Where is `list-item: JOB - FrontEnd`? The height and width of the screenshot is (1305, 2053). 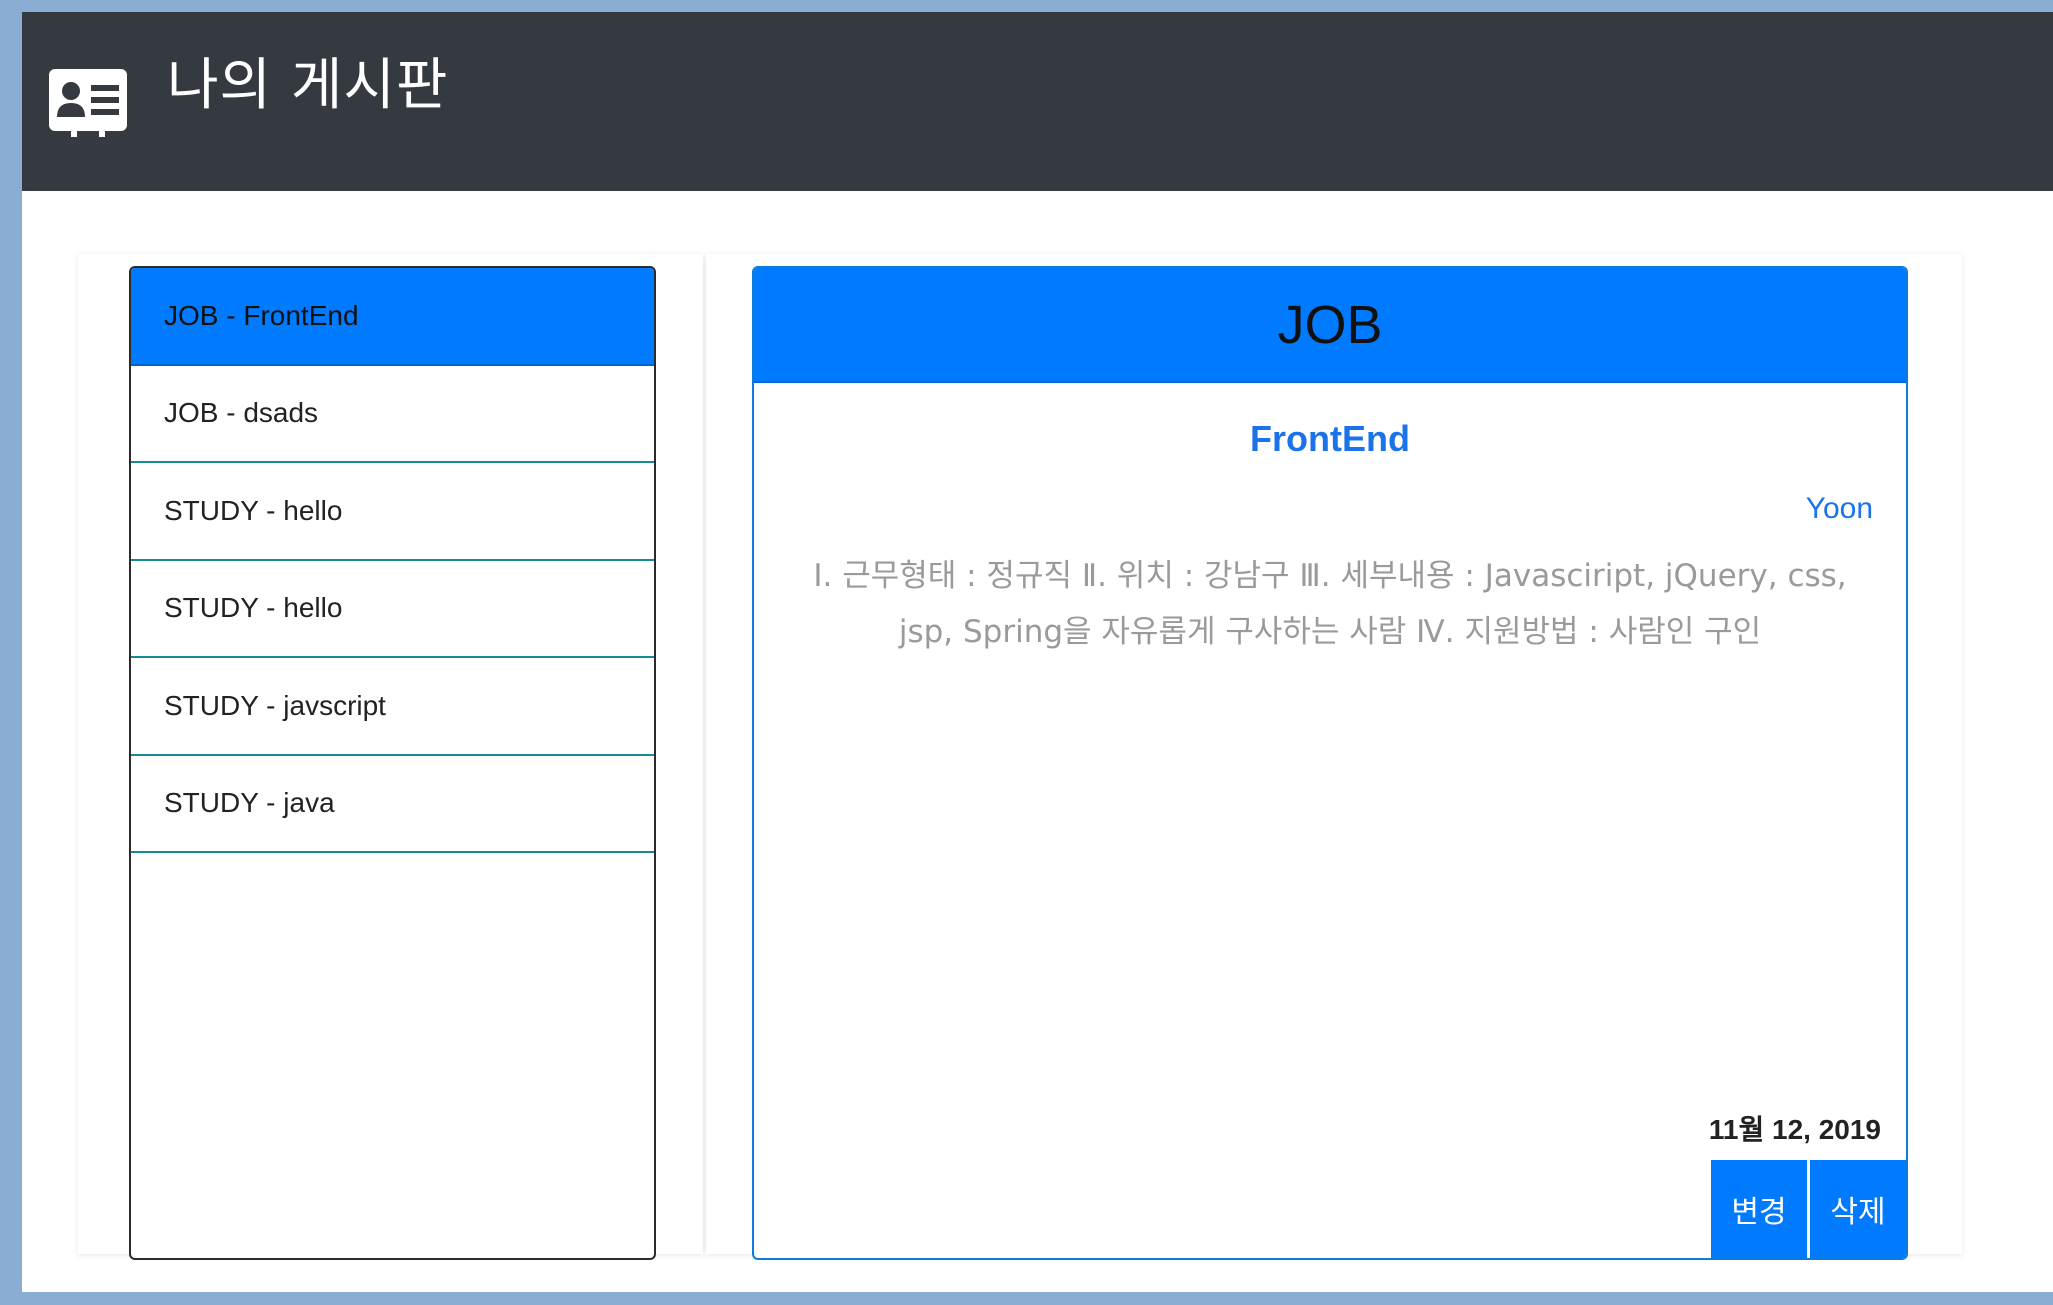
list-item: JOB - FrontEnd is located at coordinates (392, 317).